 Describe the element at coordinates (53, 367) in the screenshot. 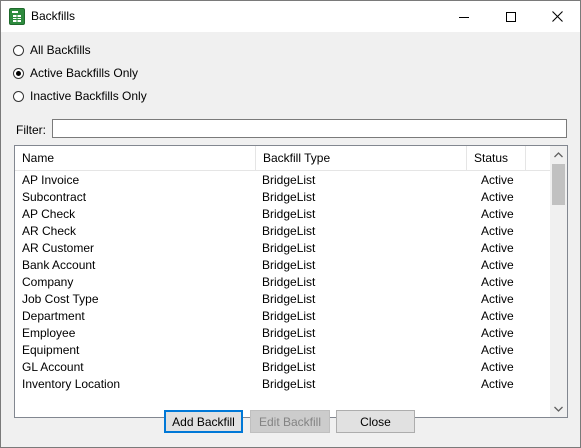

I see `cell-name: GL Account` at that location.